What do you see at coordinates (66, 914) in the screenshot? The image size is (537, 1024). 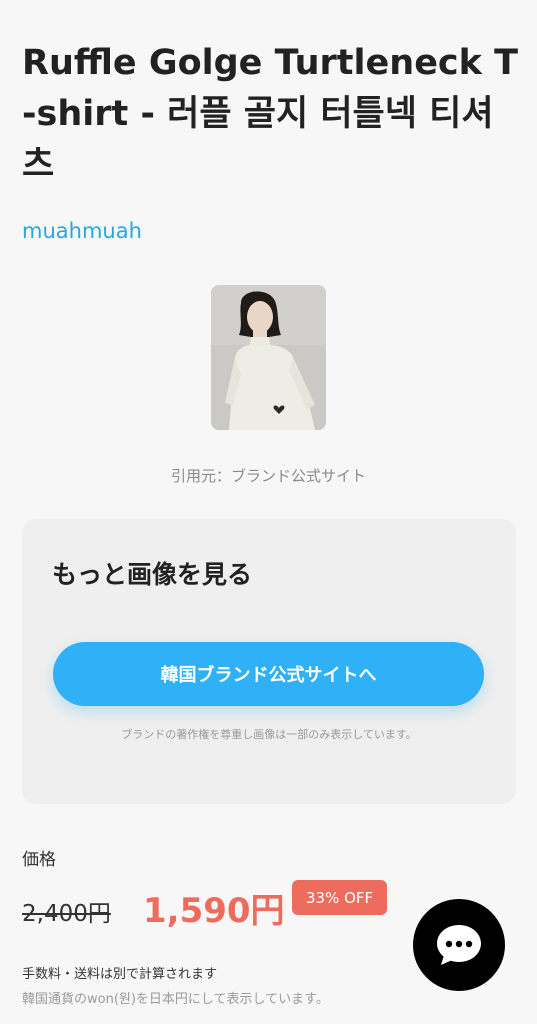 I see `original-price: 2,400円` at bounding box center [66, 914].